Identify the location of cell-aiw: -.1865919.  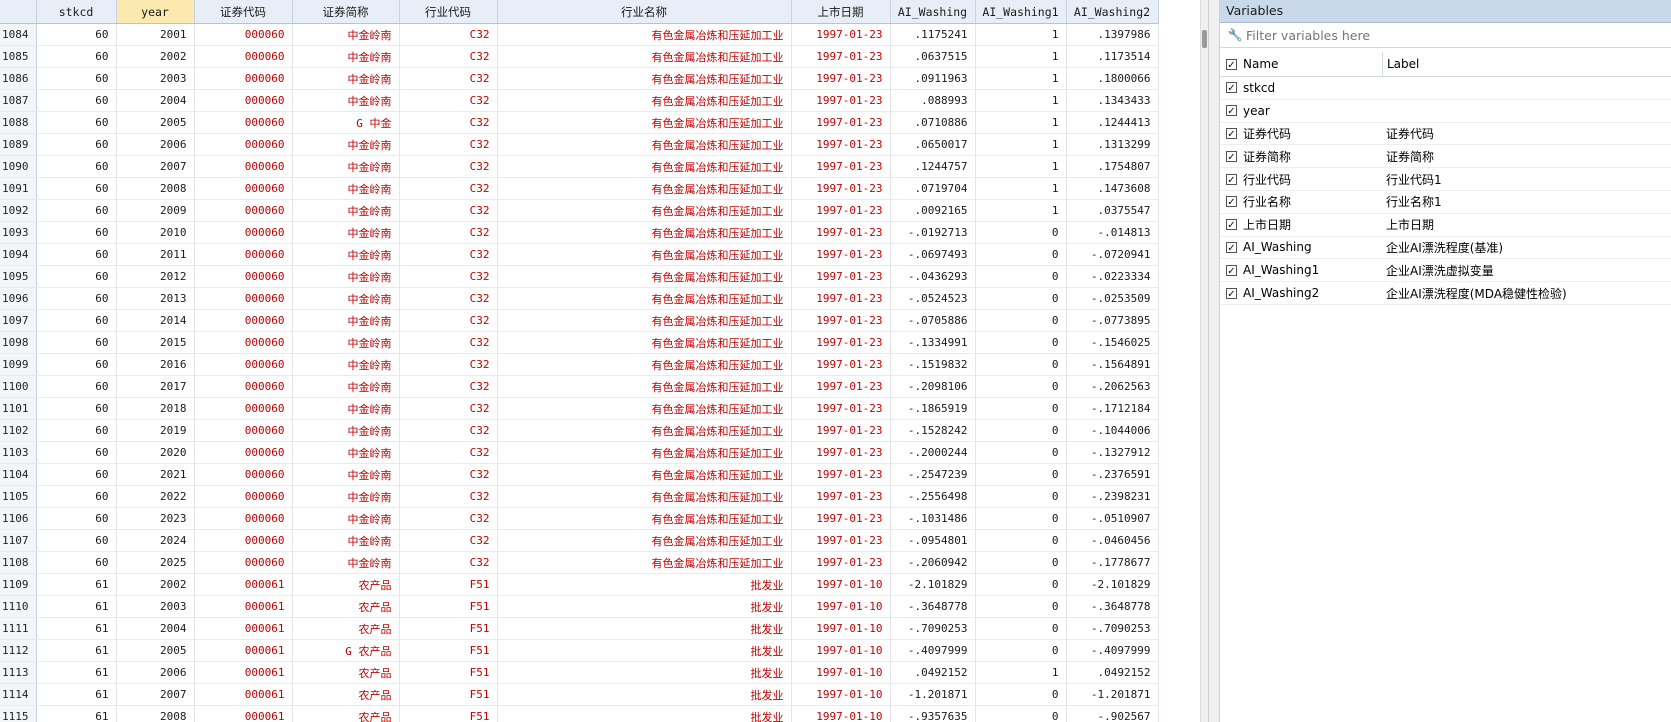
(933, 408).